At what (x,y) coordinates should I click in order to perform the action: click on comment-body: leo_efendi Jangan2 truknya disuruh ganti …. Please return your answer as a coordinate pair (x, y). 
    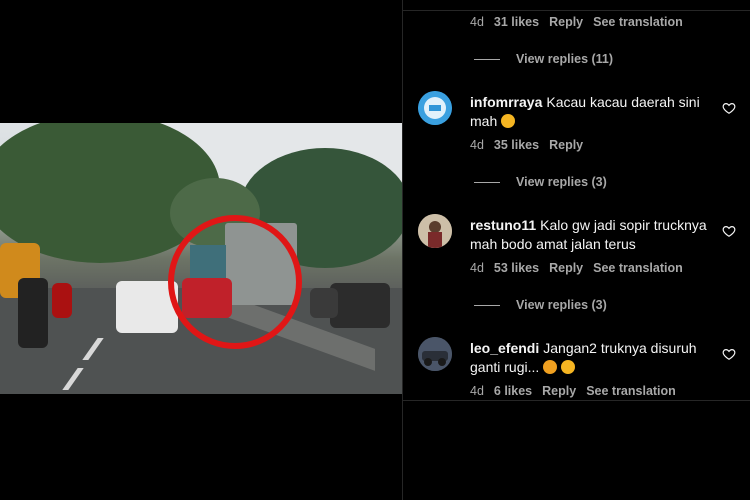
    Looking at the image, I should click on (595, 358).